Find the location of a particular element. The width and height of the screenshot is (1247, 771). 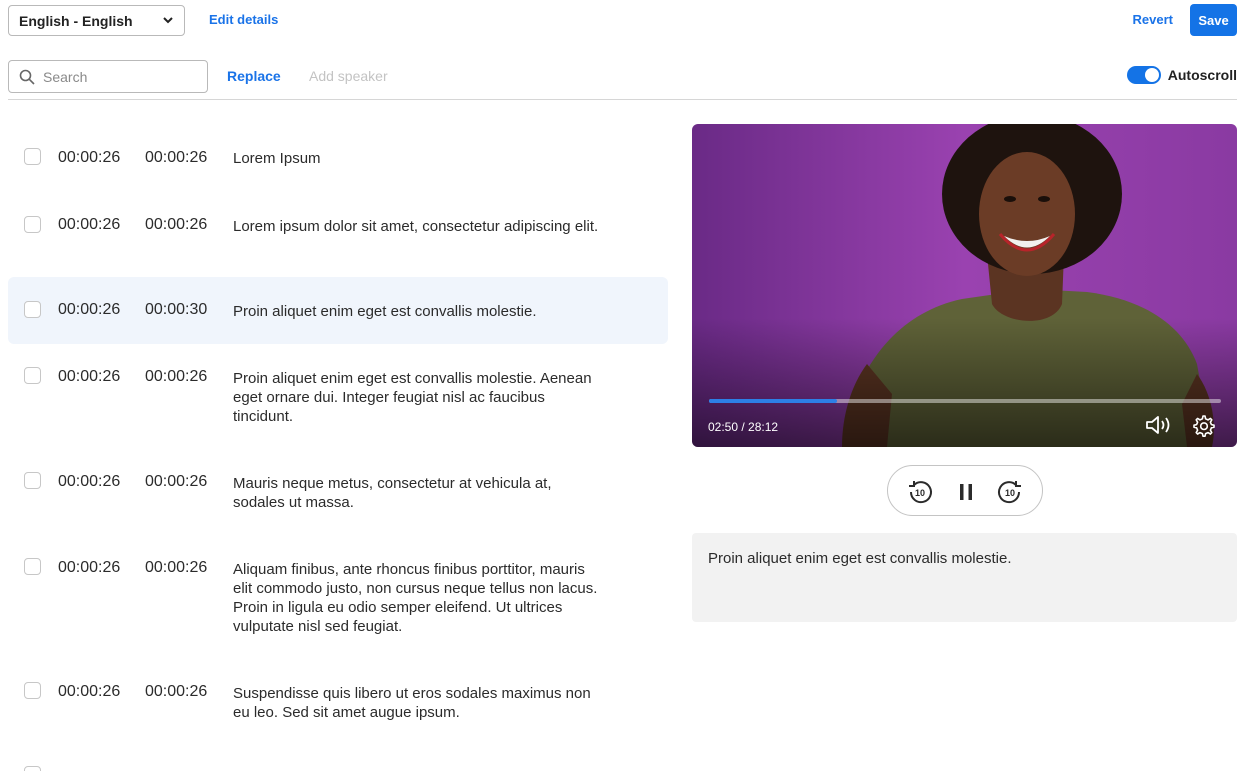

progress-fill is located at coordinates (773, 401).